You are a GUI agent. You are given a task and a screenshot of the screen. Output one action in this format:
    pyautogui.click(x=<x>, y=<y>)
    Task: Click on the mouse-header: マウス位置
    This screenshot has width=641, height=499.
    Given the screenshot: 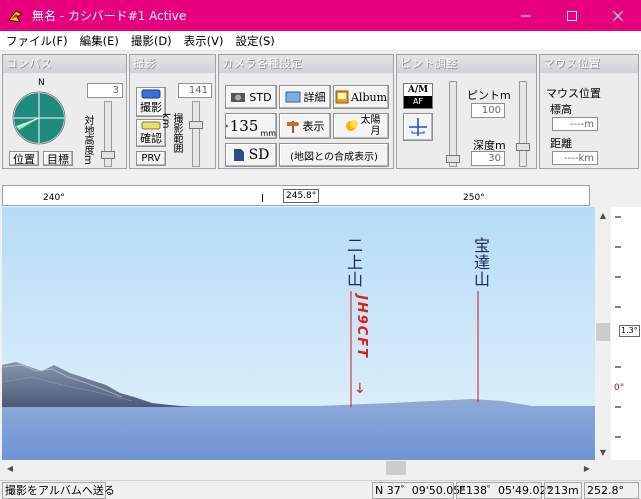 What is the action you would take?
    pyautogui.click(x=572, y=63)
    